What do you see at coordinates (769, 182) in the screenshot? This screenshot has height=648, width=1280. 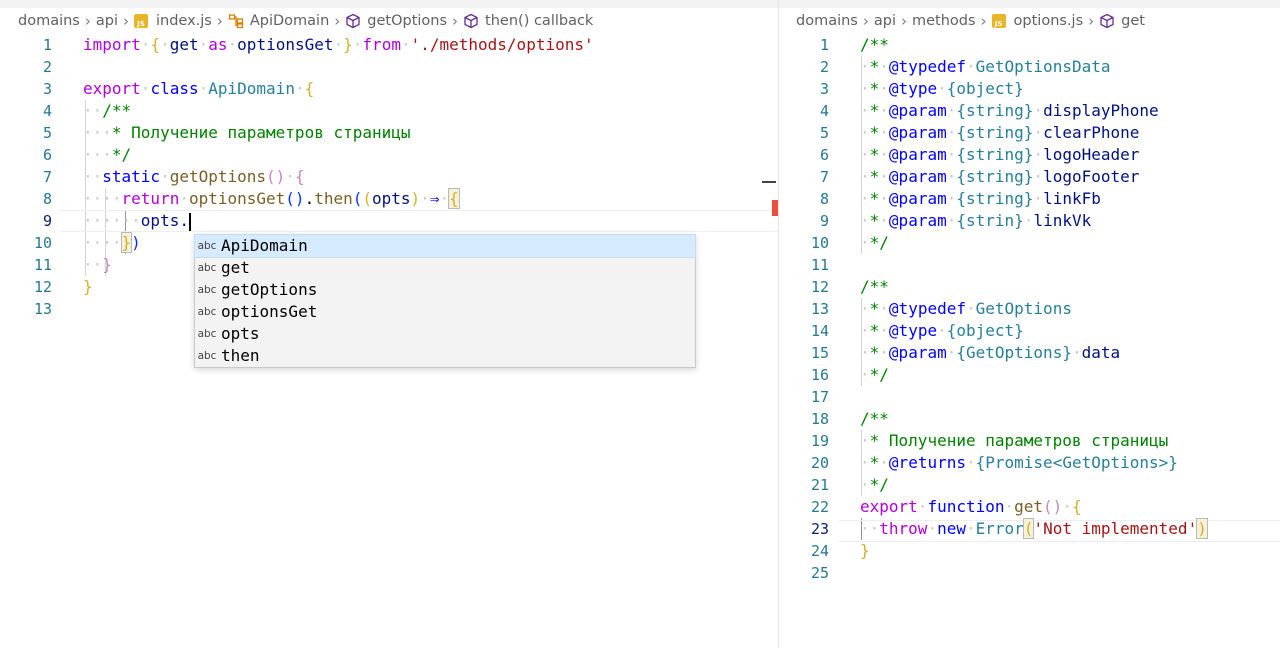 I see `scrollbar-cursor-marker` at bounding box center [769, 182].